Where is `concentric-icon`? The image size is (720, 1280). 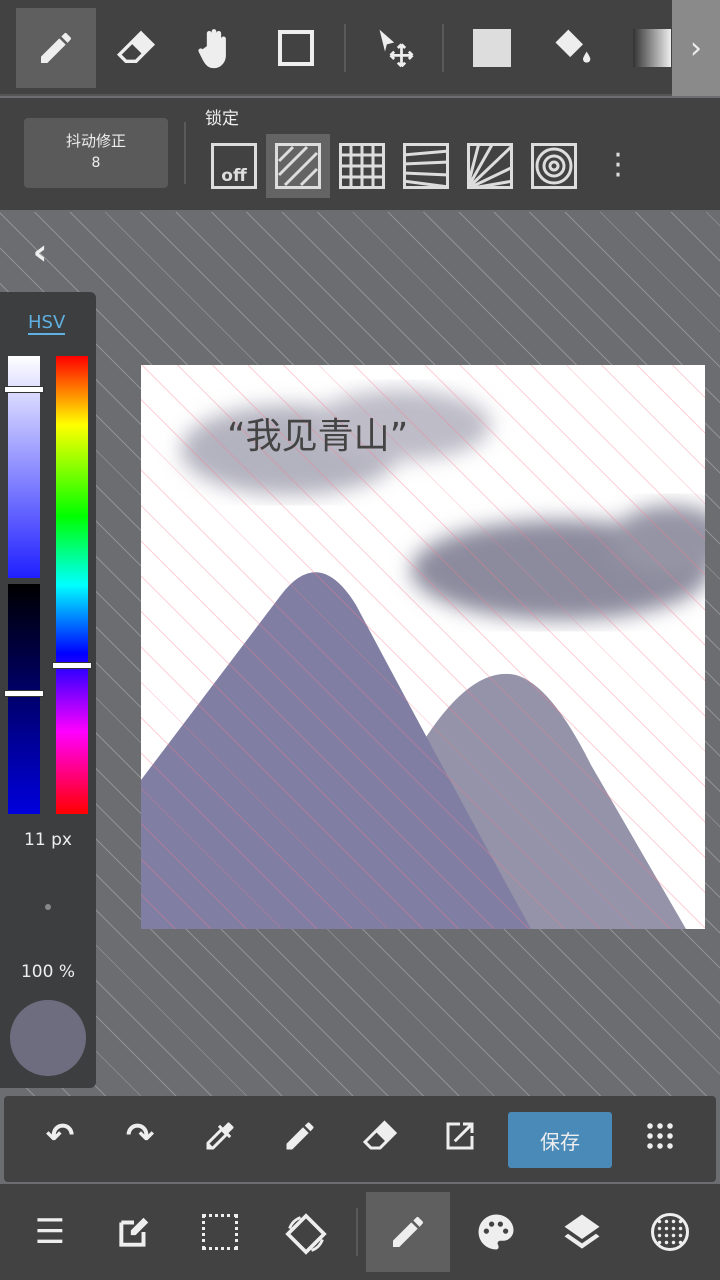
concentric-icon is located at coordinates (554, 166).